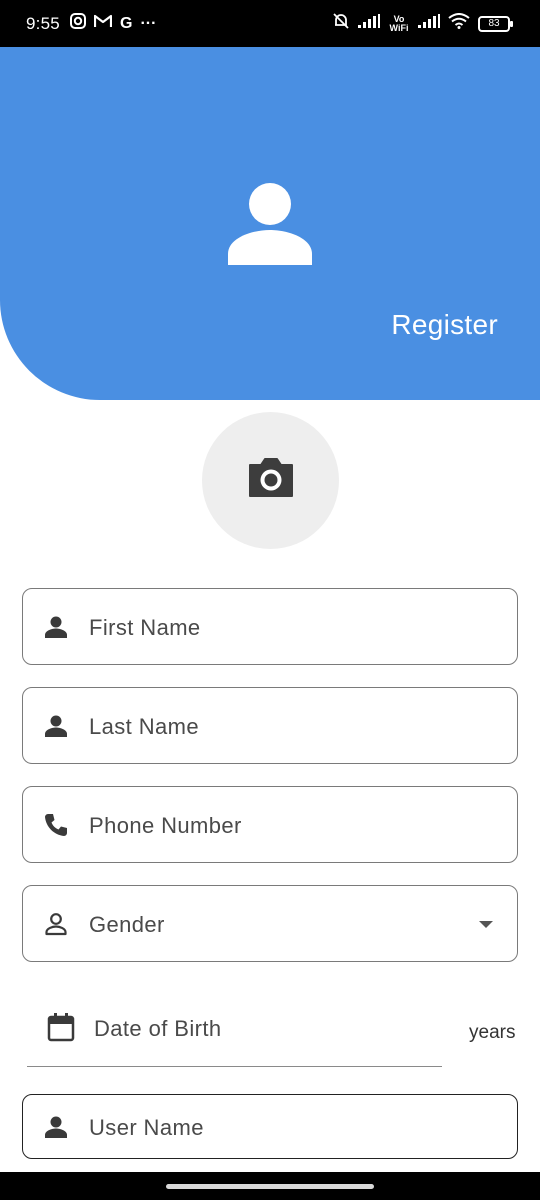 This screenshot has width=540, height=1200. What do you see at coordinates (270, 23) in the screenshot?
I see `status-bar: 9:55 G ··· Vo WiFi 83` at bounding box center [270, 23].